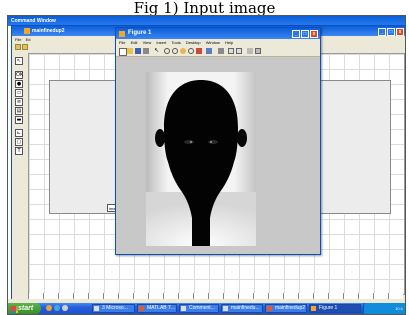 Image resolution: width=409 pixels, height=315 pixels. I want to click on start-label: start, so click(26, 308).